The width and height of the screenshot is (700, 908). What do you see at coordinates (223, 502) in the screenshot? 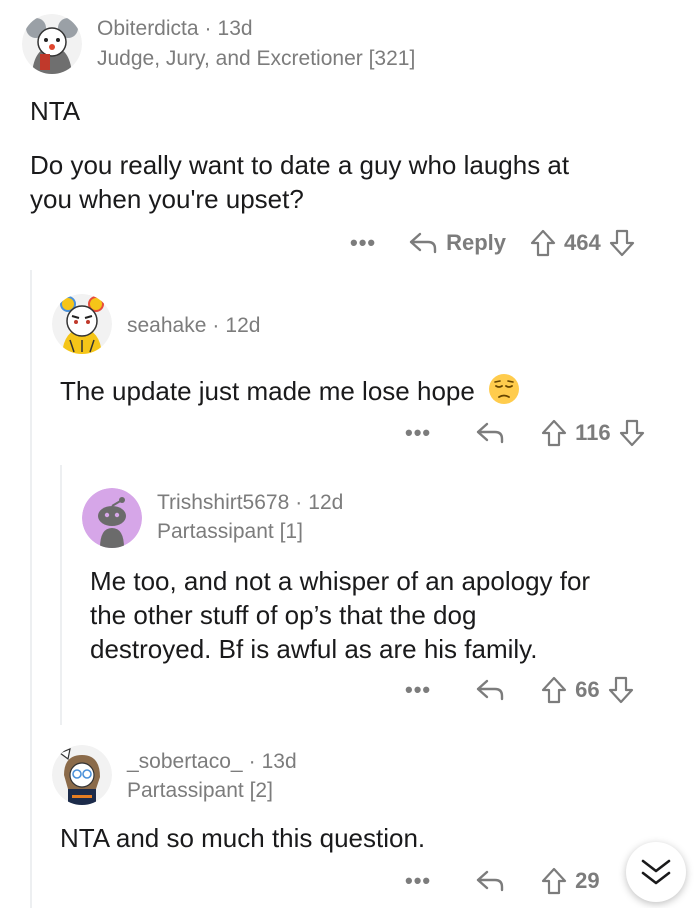
I see `author-name: Trishshirt5678` at bounding box center [223, 502].